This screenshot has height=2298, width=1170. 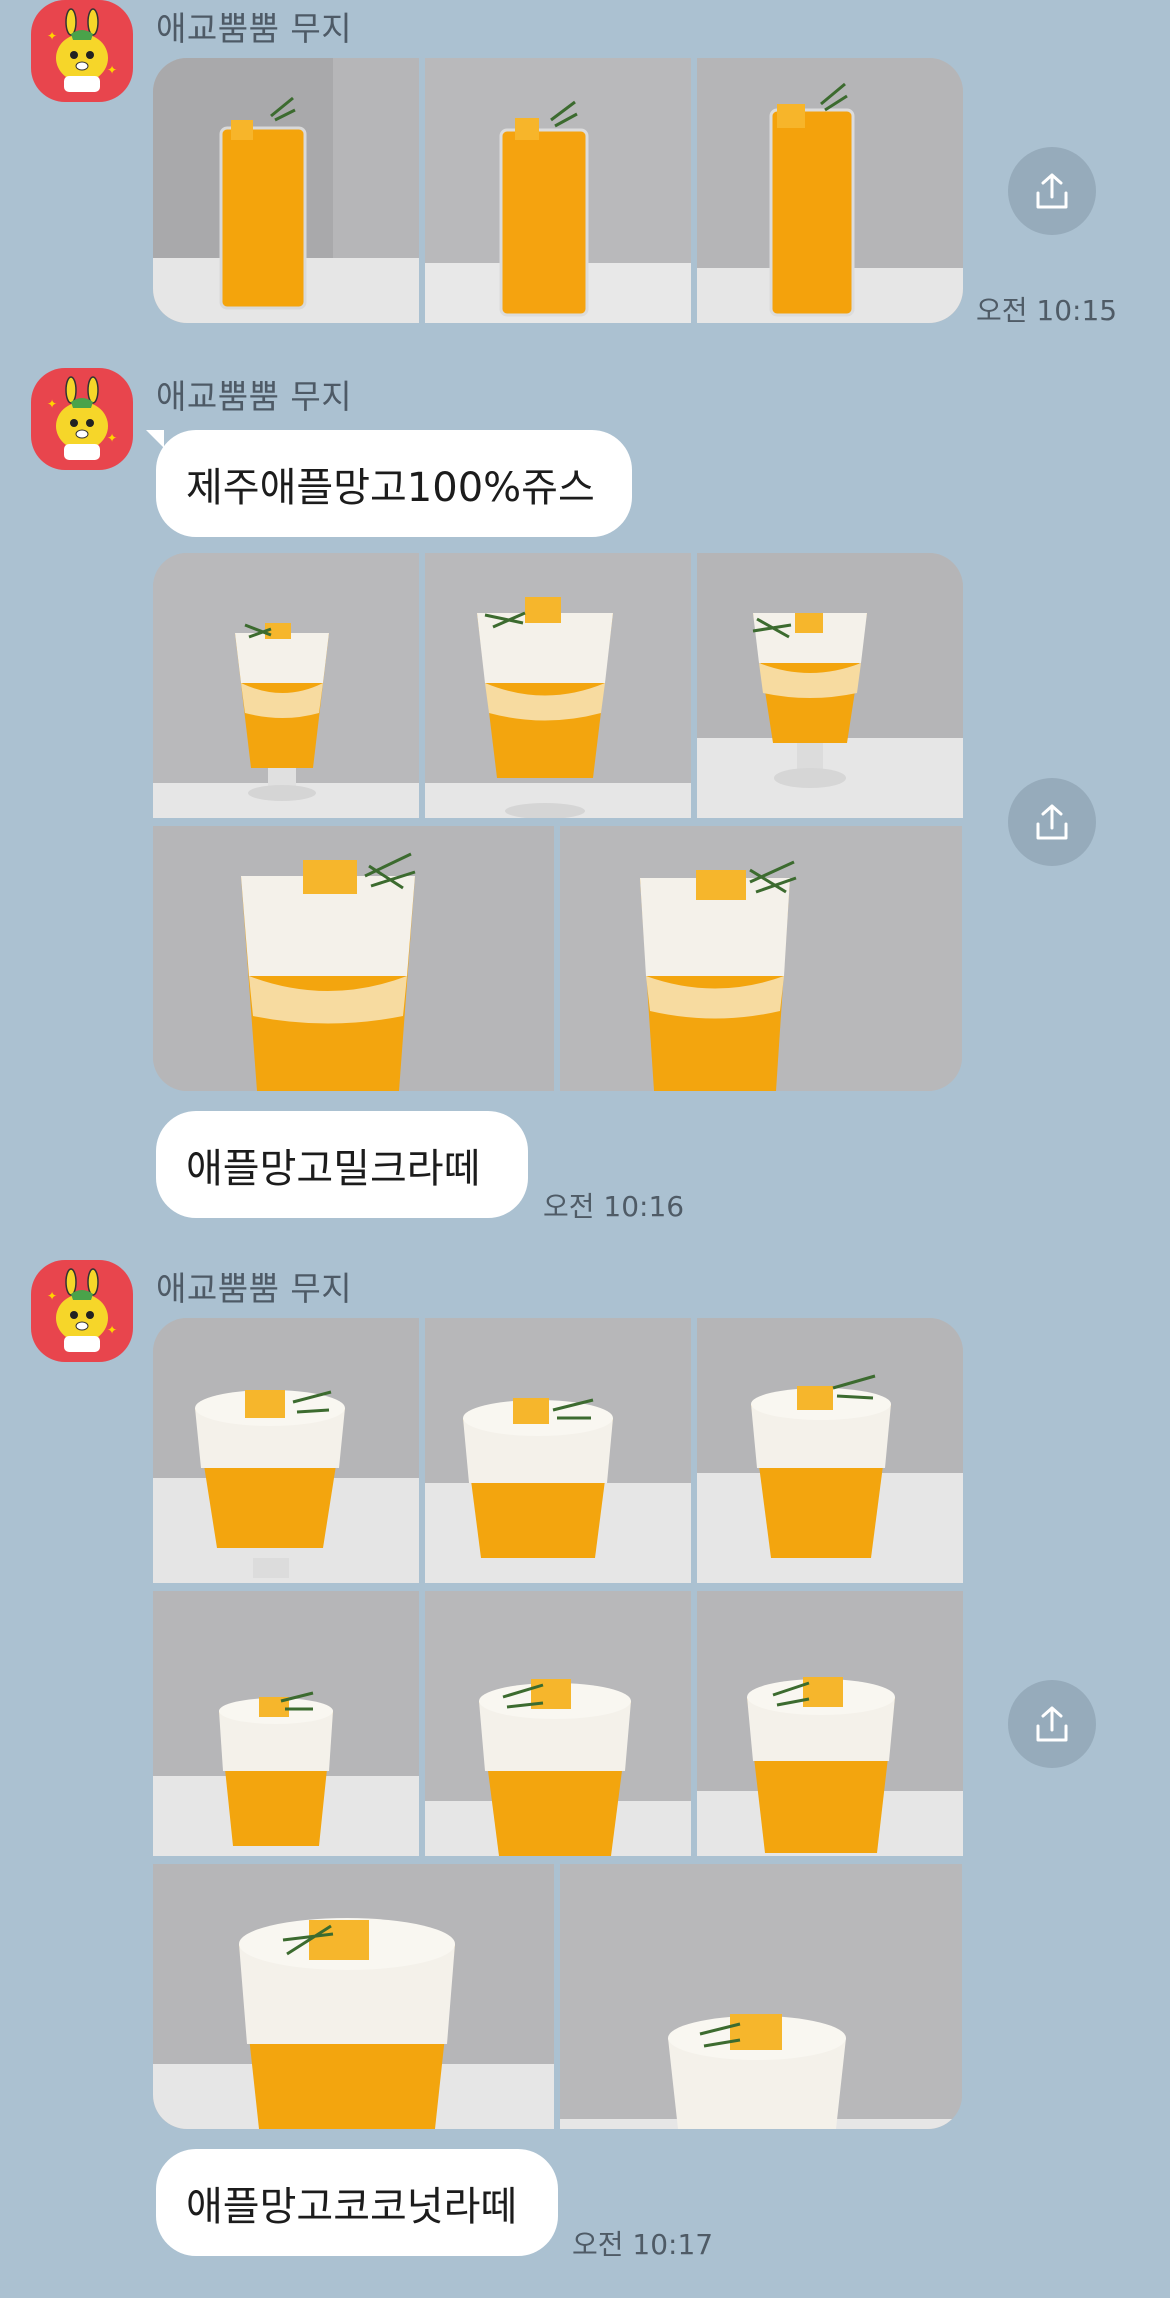 I want to click on message-bubble: 애플망고코코넛라떼, so click(x=357, y=2202).